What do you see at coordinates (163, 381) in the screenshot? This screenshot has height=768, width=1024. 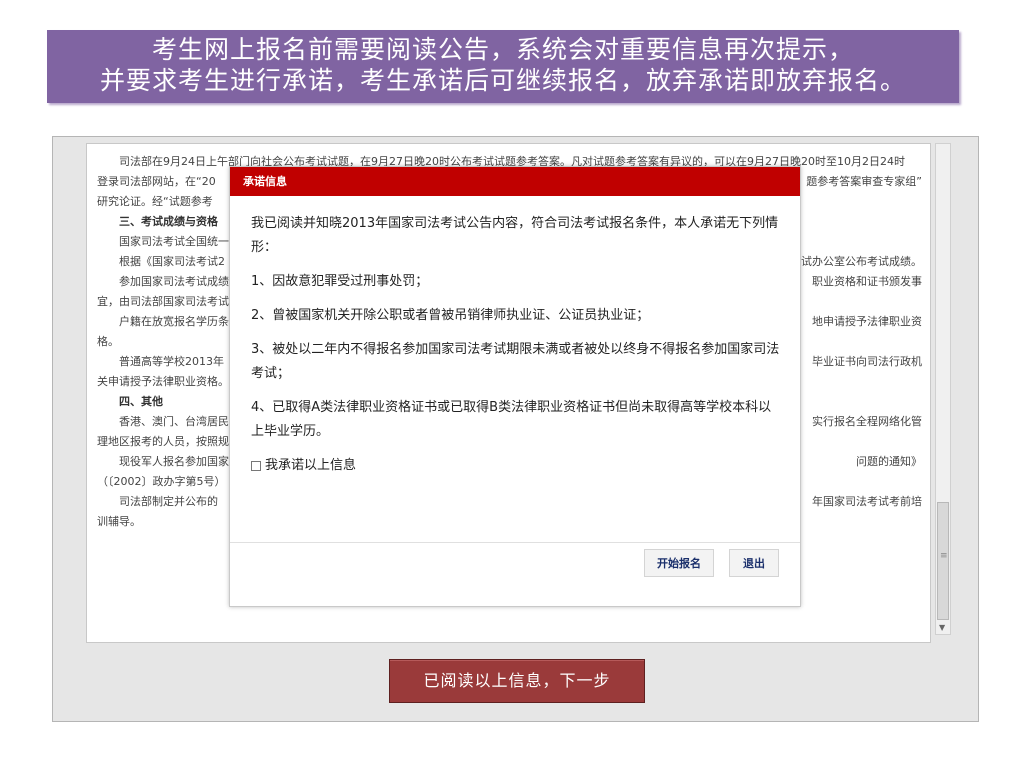 I see `document-line-text: 关申请授予法律职业资格。` at bounding box center [163, 381].